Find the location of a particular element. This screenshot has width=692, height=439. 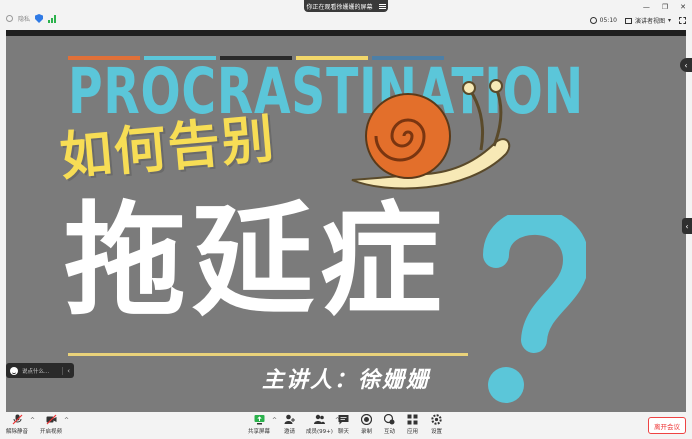

interact-button: 互动 is located at coordinates (389, 424).